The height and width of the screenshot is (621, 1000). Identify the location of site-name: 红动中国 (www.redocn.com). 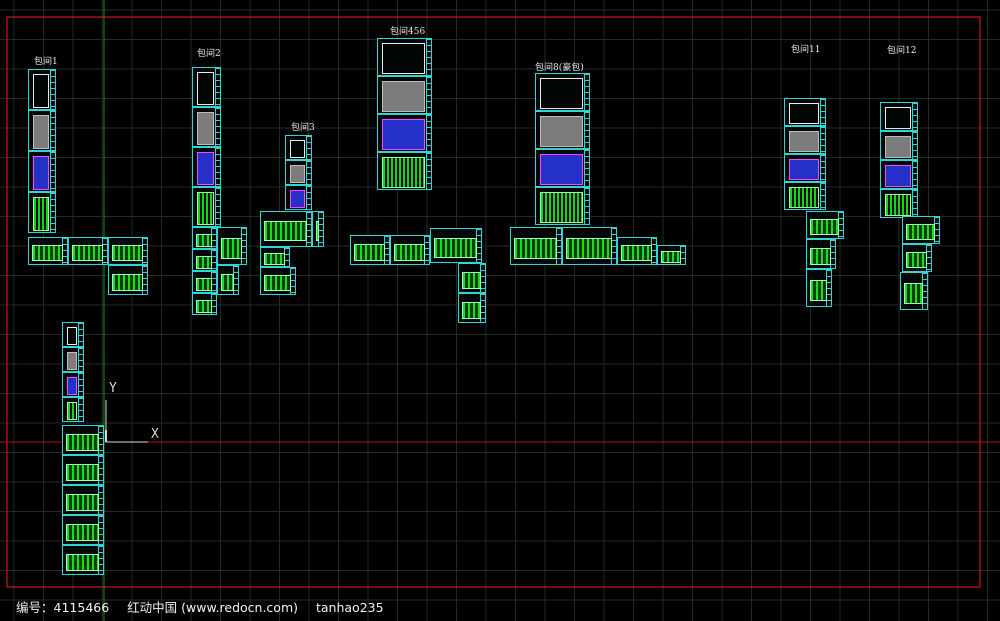
(212, 607).